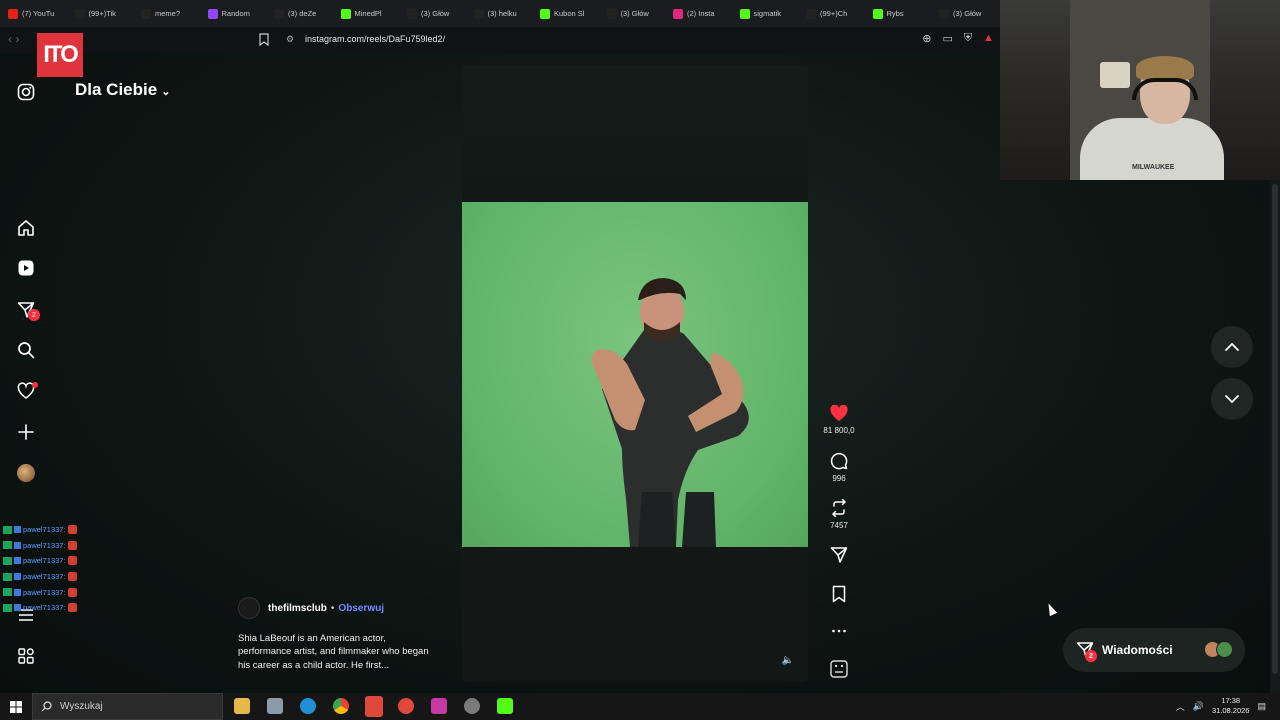 Image resolution: width=1280 pixels, height=720 pixels. What do you see at coordinates (947, 38) in the screenshot?
I see `cast-icon: ▭` at bounding box center [947, 38].